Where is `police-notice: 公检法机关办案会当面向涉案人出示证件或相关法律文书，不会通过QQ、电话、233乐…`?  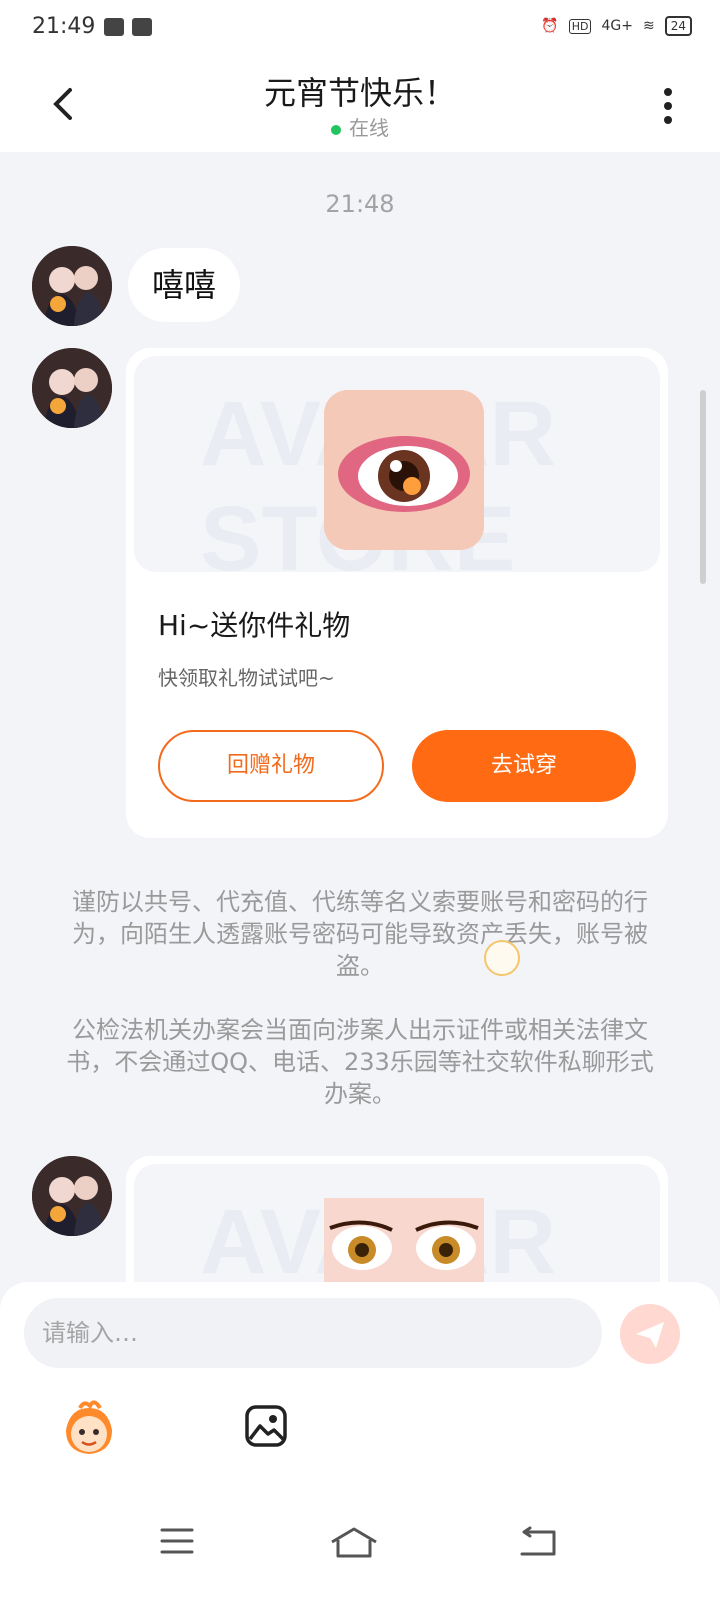 police-notice: 公检法机关办案会当面向涉案人出示证件或相关法律文书，不会通过QQ、电话、233乐… is located at coordinates (360, 1062).